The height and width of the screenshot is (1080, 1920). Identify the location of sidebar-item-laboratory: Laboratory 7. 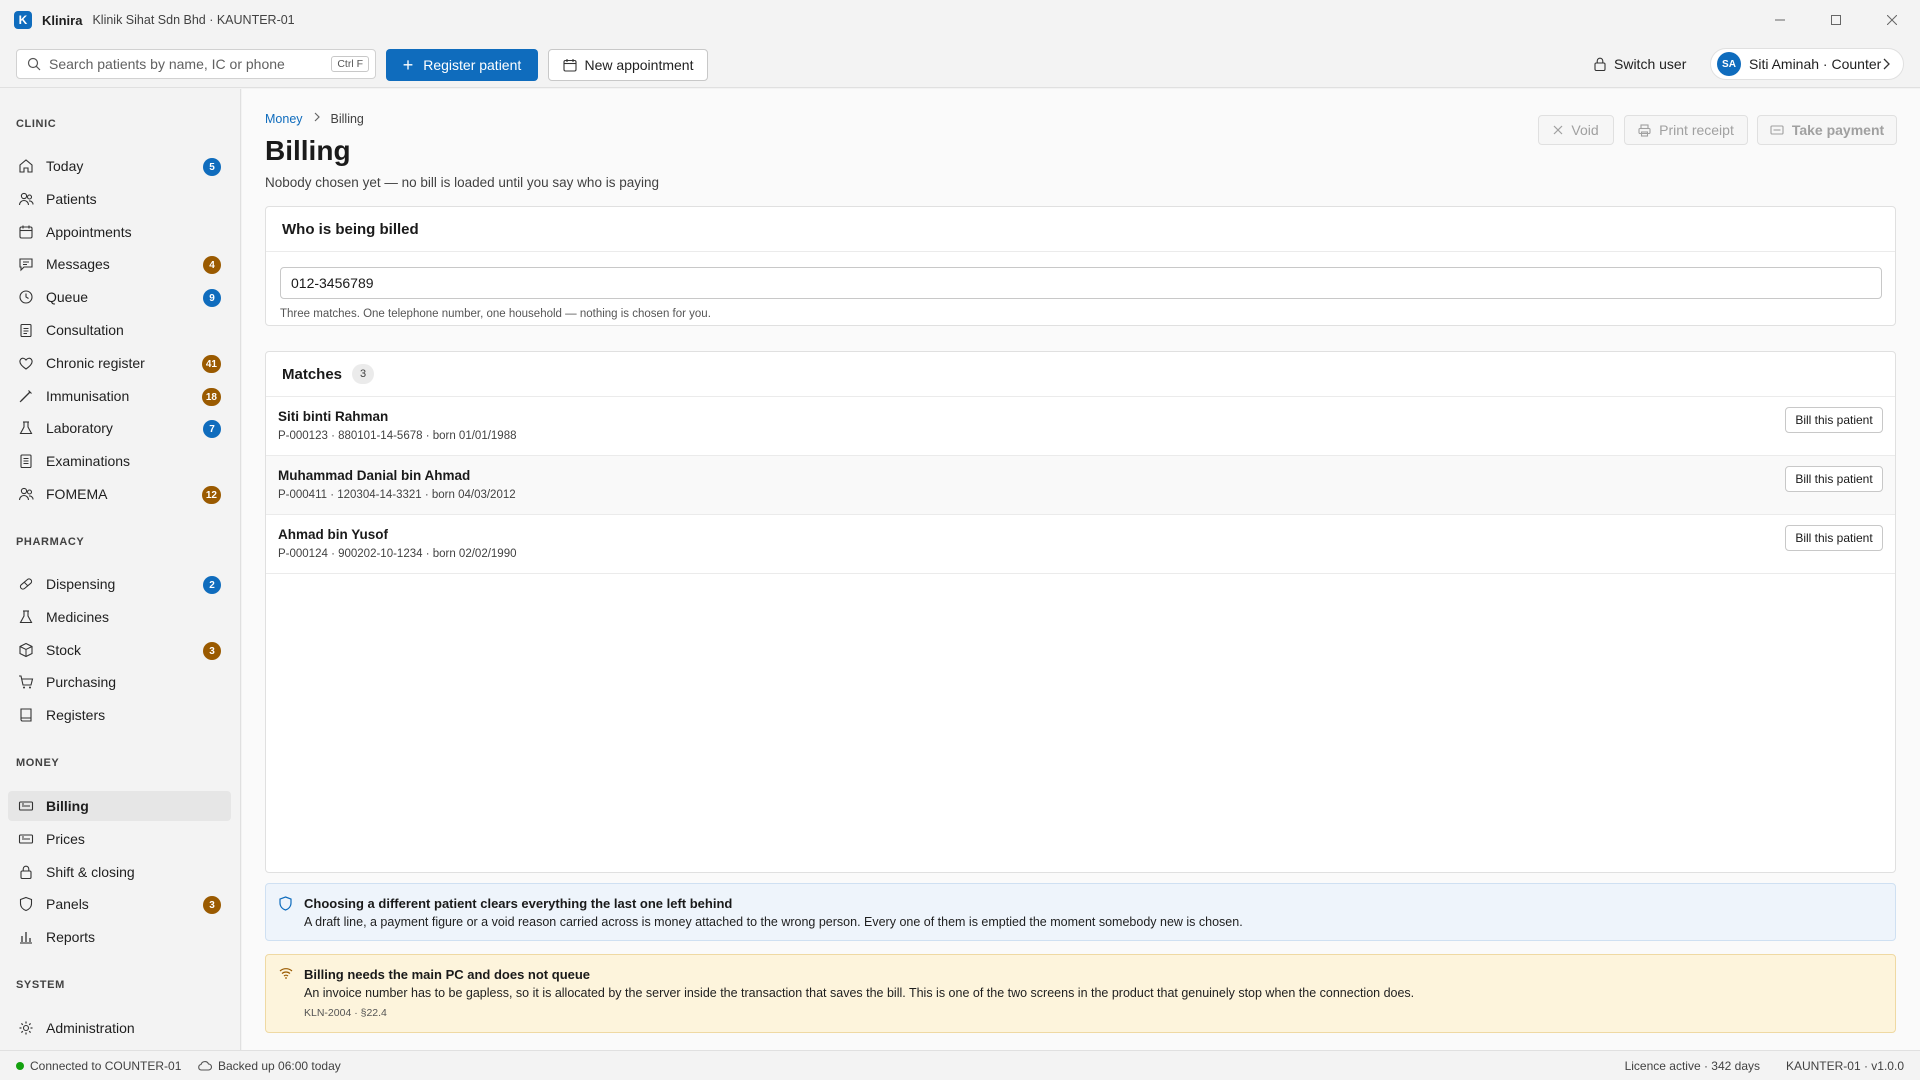
(119, 428).